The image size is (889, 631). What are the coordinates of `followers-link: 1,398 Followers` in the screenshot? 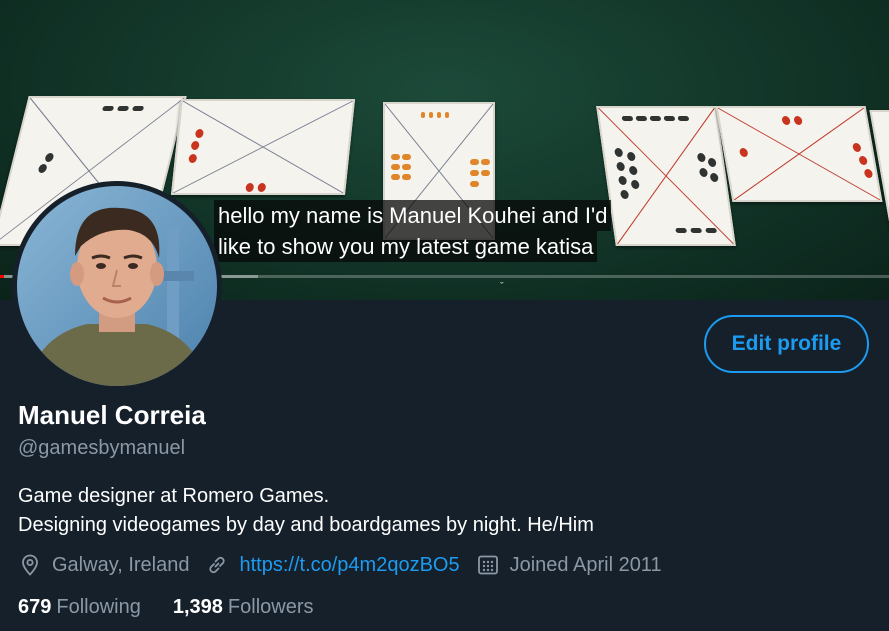 It's located at (243, 607).